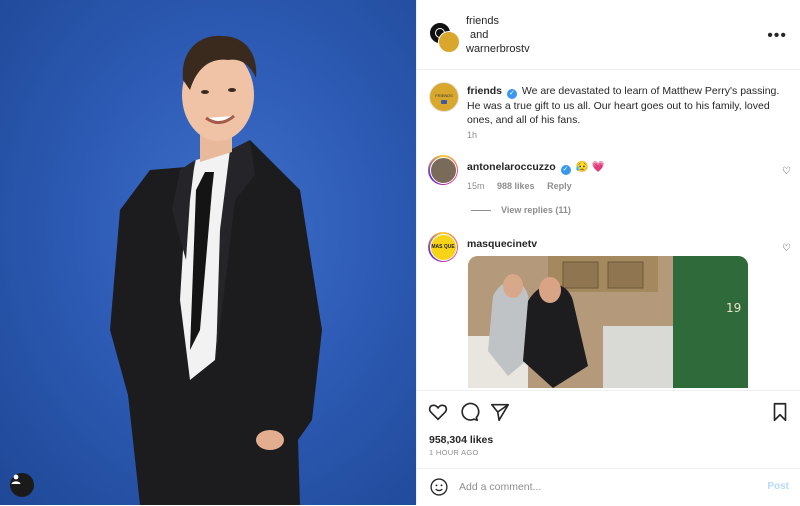 The width and height of the screenshot is (800, 506). What do you see at coordinates (461, 440) in the screenshot?
I see `likes-count: 958,304 likes` at bounding box center [461, 440].